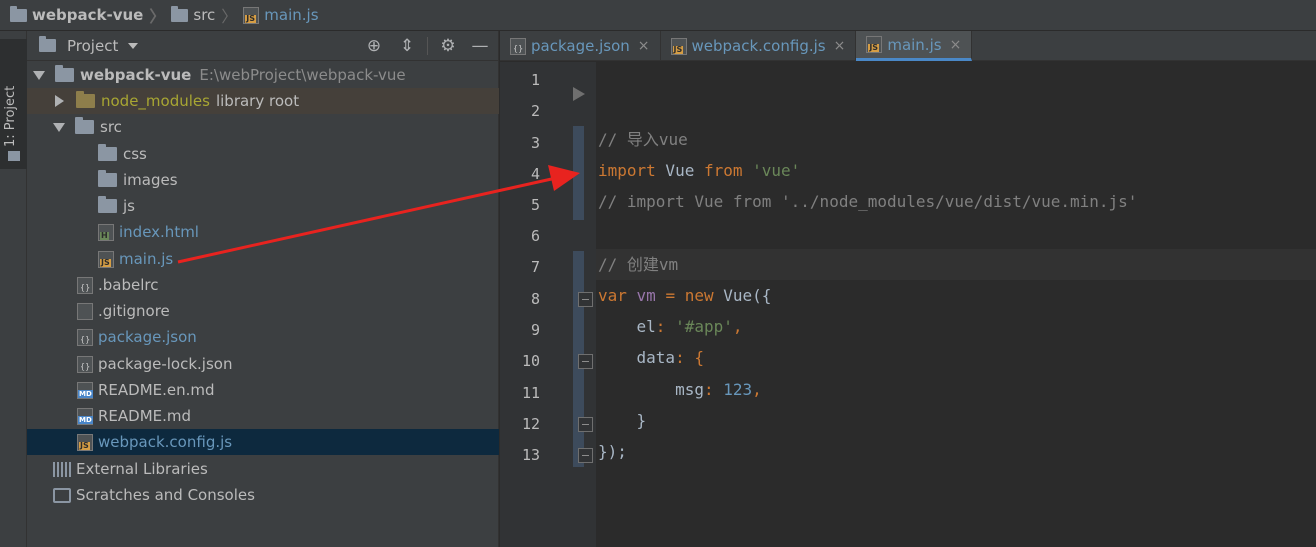 This screenshot has width=1316, height=547. I want to click on breadcrumb-folder: src 〉, so click(207, 15).